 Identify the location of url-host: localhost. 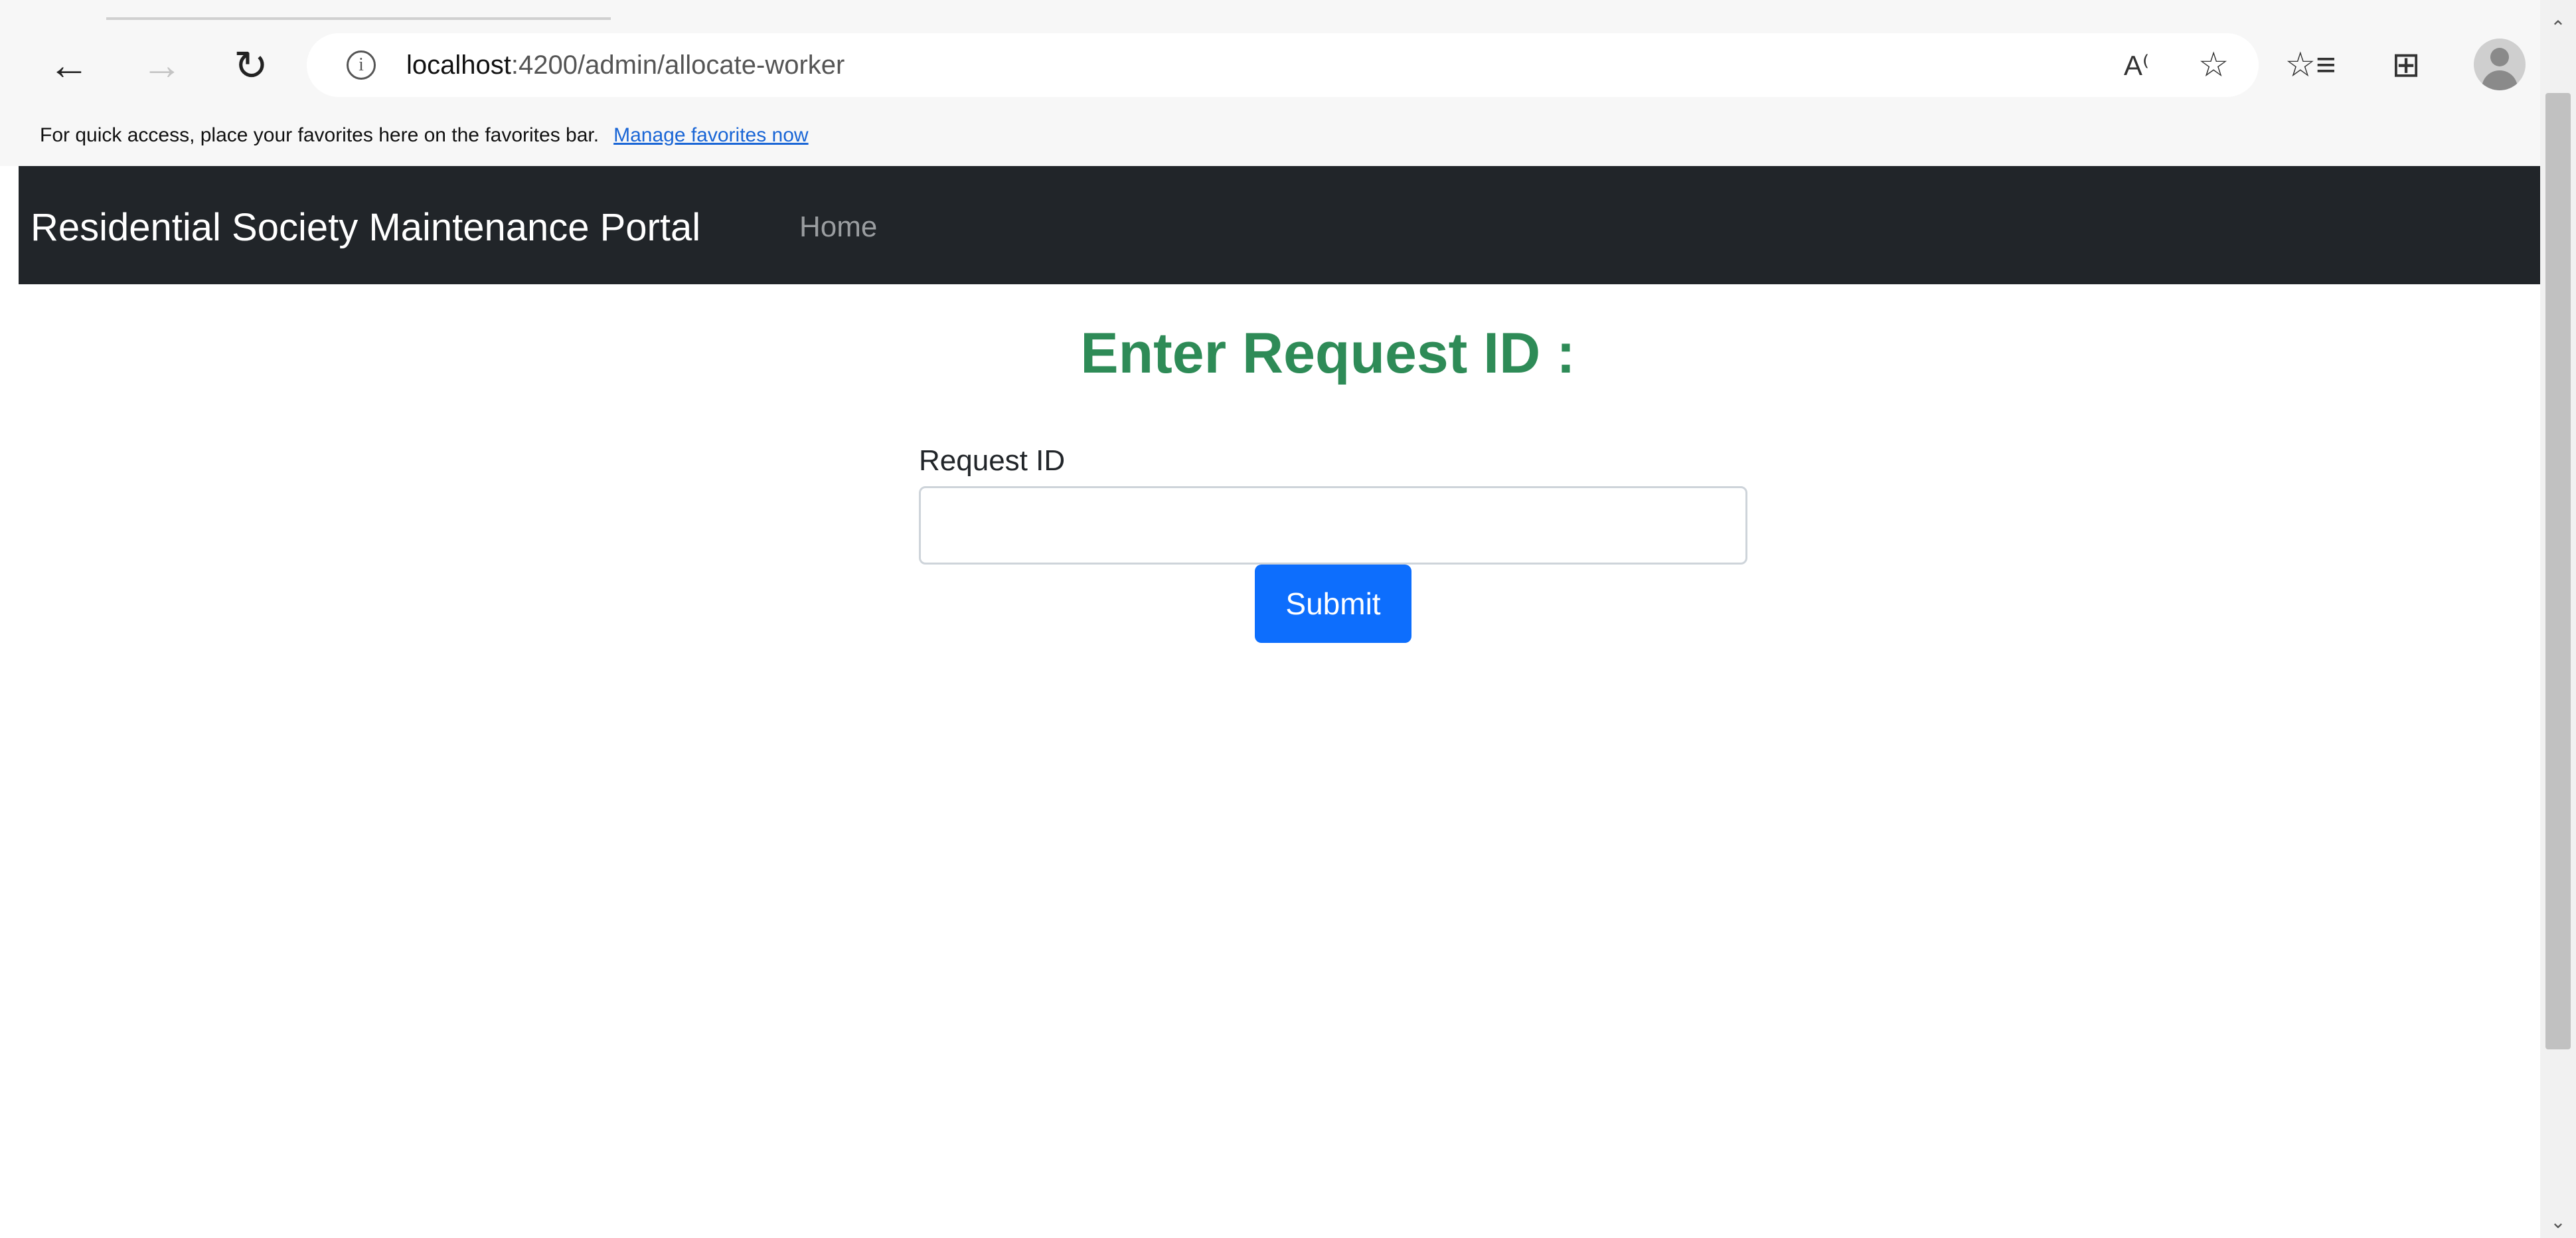
(458, 65).